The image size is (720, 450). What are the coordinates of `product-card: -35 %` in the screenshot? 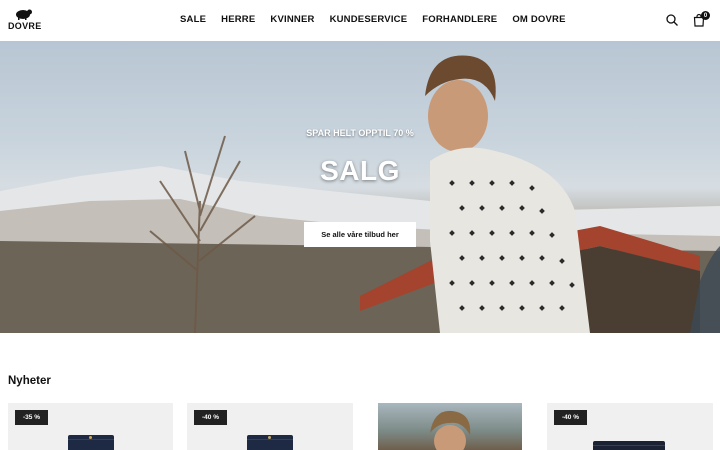 It's located at (90, 426).